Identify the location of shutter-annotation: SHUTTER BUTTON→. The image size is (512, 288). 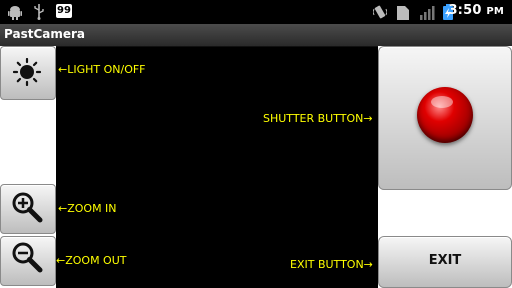
(318, 118).